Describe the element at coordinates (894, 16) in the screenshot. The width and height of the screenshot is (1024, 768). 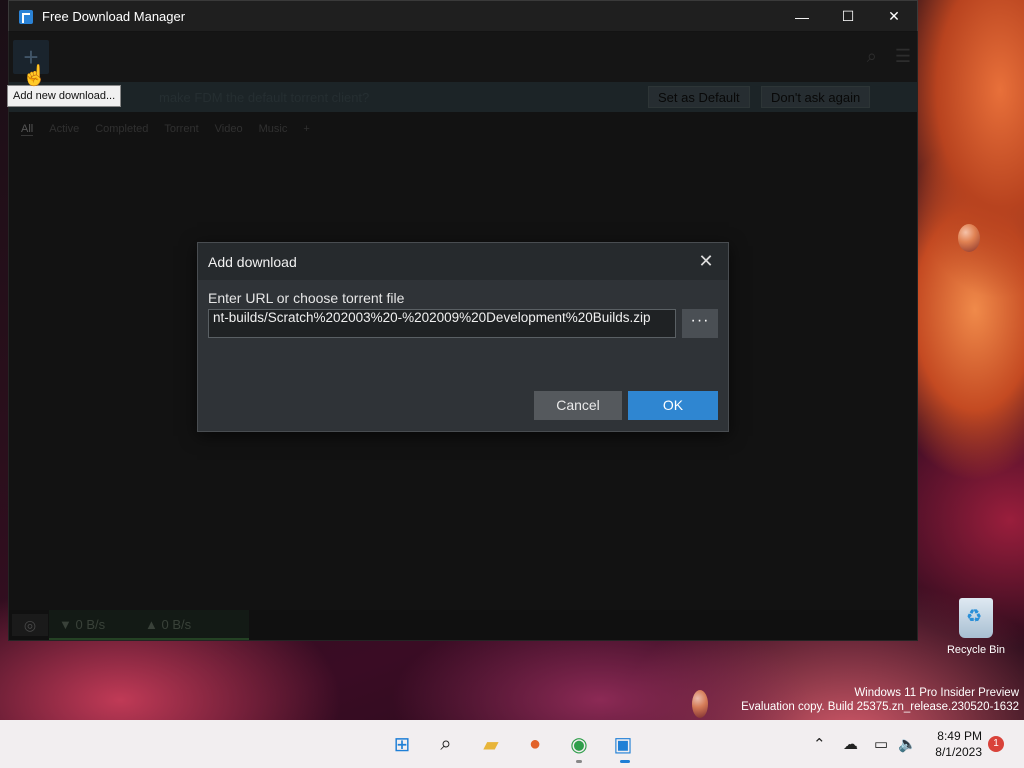
I see `close-window-button: ✕` at that location.